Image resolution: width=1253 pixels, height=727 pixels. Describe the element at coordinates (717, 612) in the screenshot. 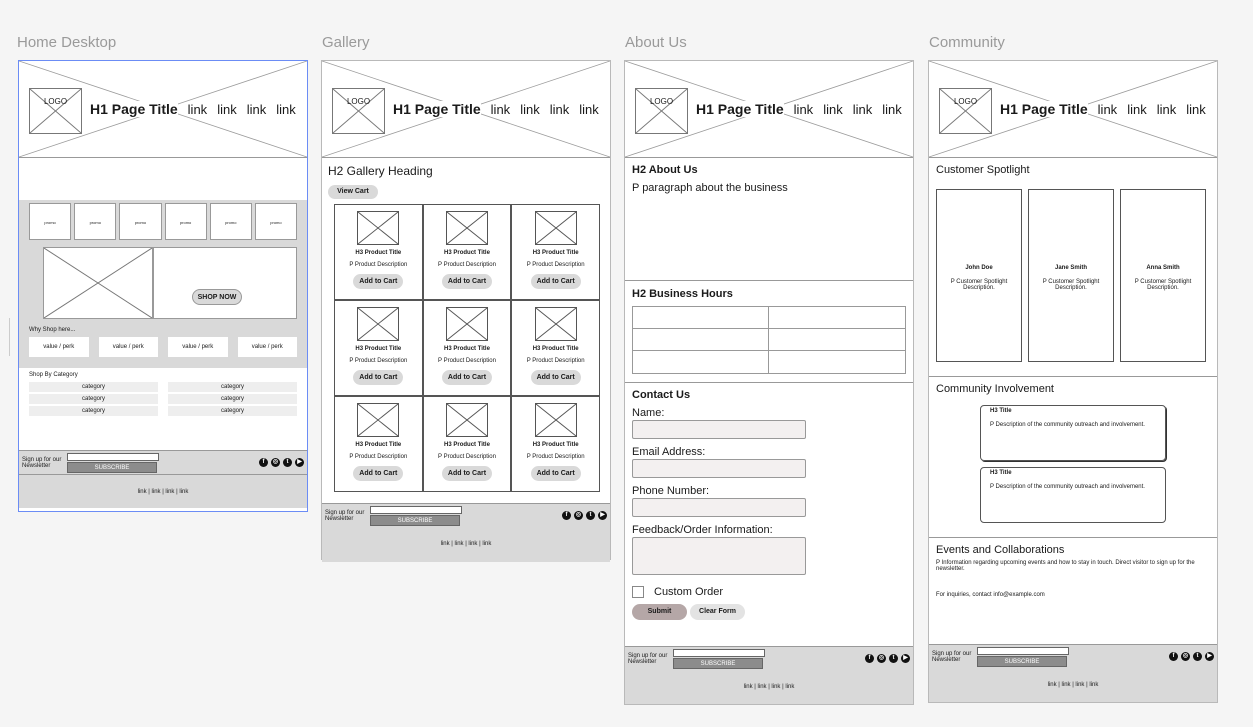

I see `clear-form-button: Clear Form` at that location.